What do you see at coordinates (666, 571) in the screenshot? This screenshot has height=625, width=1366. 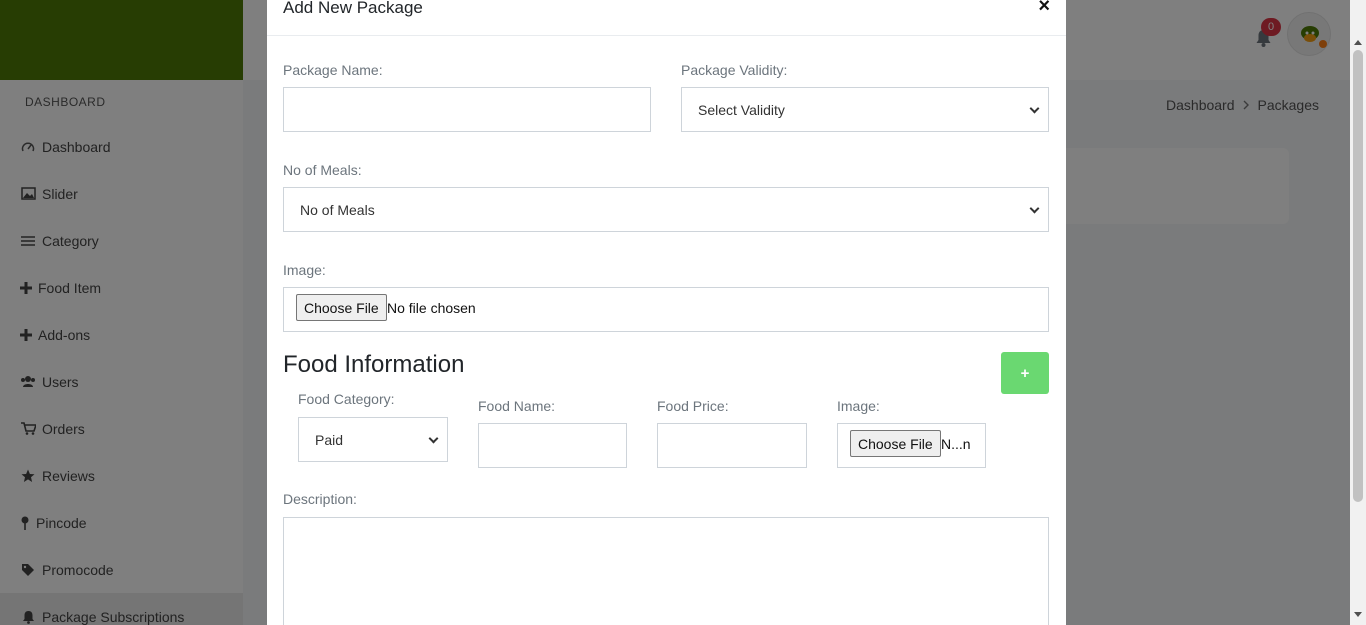 I see `description-textarea` at bounding box center [666, 571].